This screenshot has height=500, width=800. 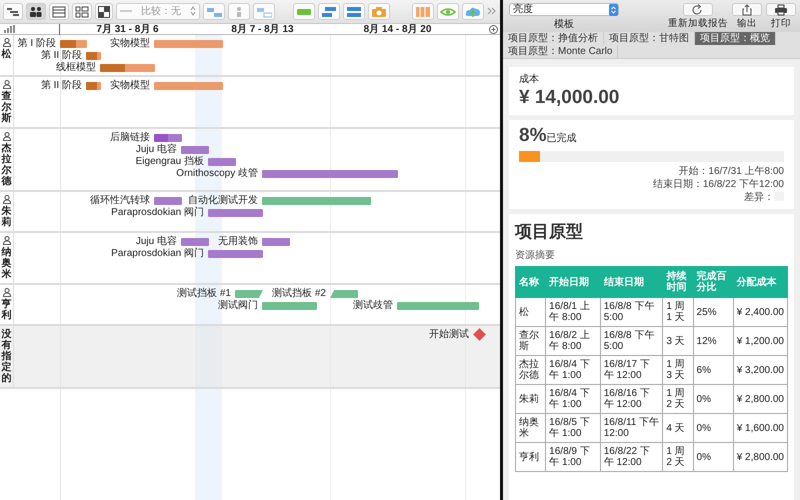 What do you see at coordinates (549, 231) in the screenshot?
I see `section-title: 项目原型` at bounding box center [549, 231].